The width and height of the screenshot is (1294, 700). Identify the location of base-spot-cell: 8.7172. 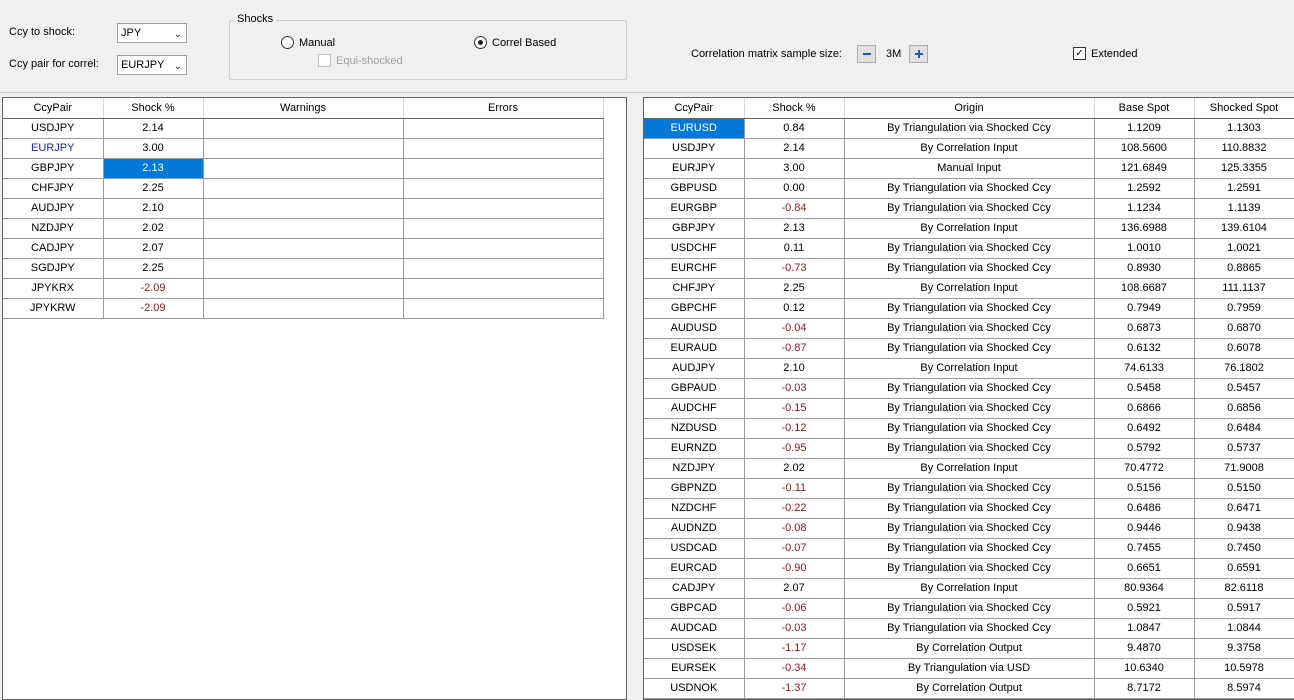
(1144, 688).